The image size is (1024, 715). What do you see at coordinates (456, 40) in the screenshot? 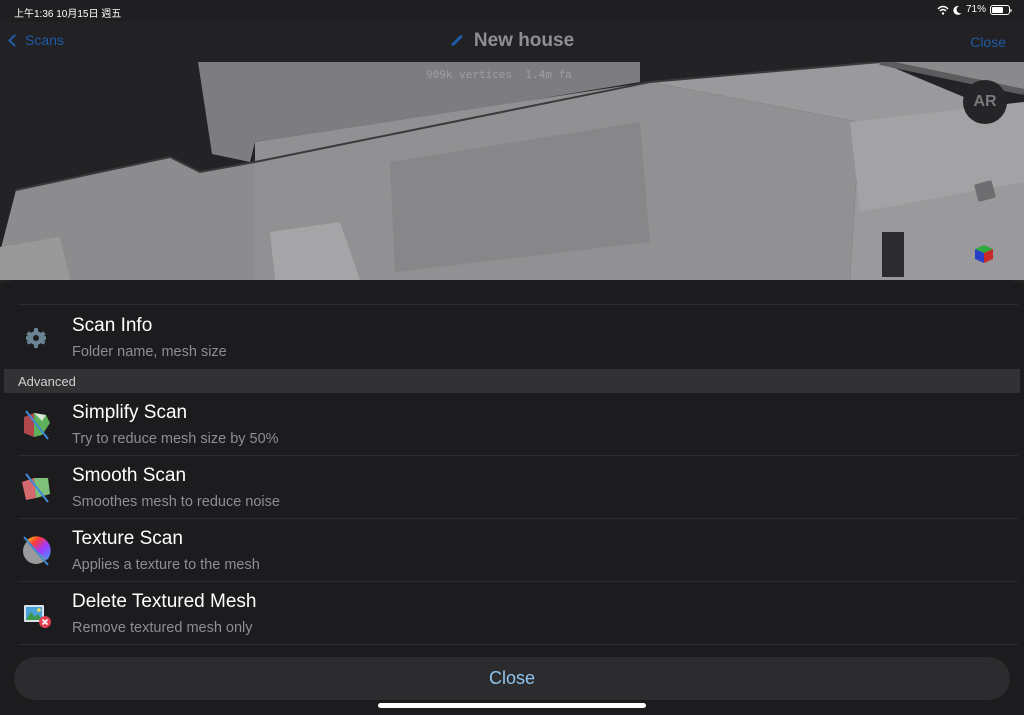
I see `pencil-icon` at bounding box center [456, 40].